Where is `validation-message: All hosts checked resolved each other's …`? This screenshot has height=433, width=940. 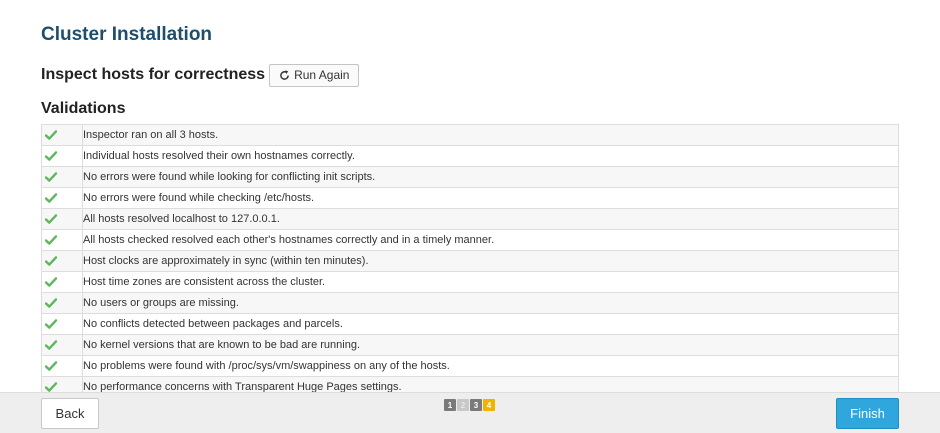
validation-message: All hosts checked resolved each other's … is located at coordinates (490, 240).